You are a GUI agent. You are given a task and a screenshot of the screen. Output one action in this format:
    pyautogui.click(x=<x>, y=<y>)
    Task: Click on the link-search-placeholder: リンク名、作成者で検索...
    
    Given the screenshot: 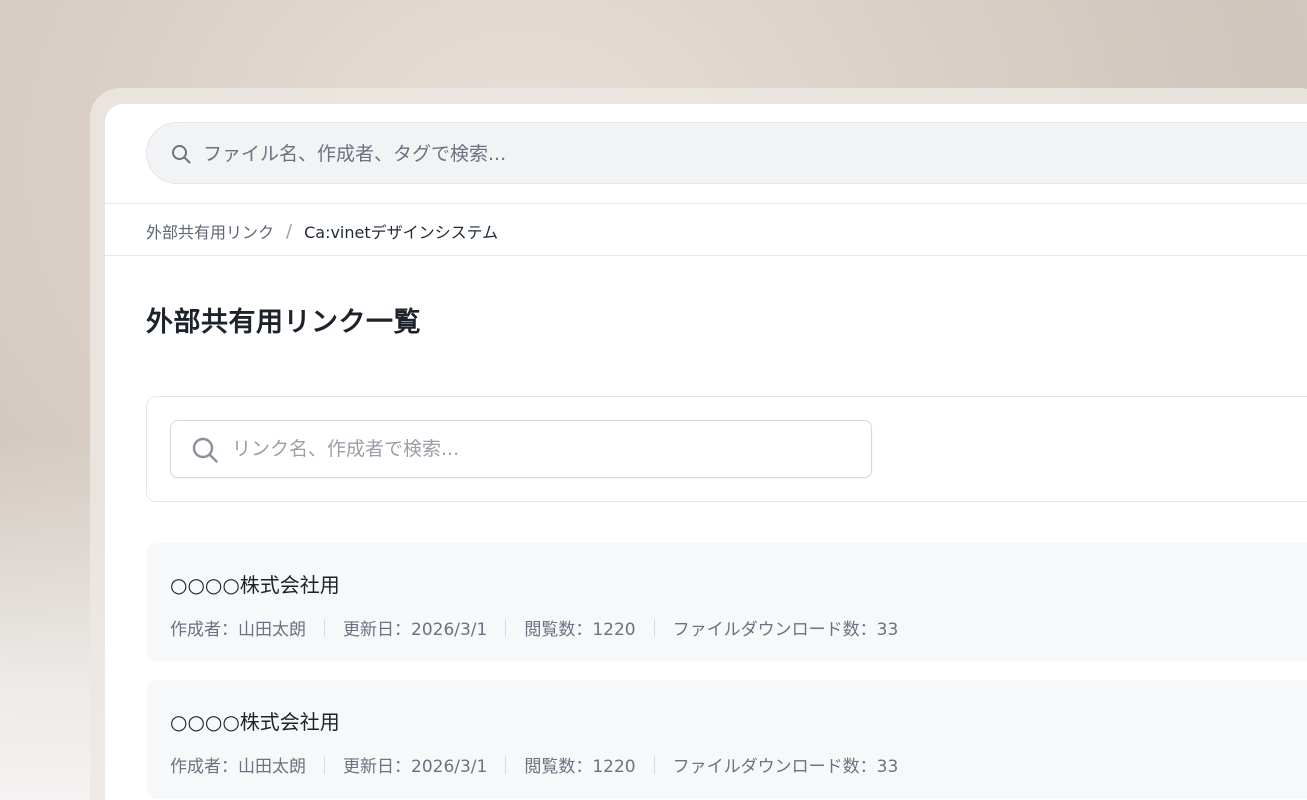 What is the action you would take?
    pyautogui.click(x=346, y=449)
    